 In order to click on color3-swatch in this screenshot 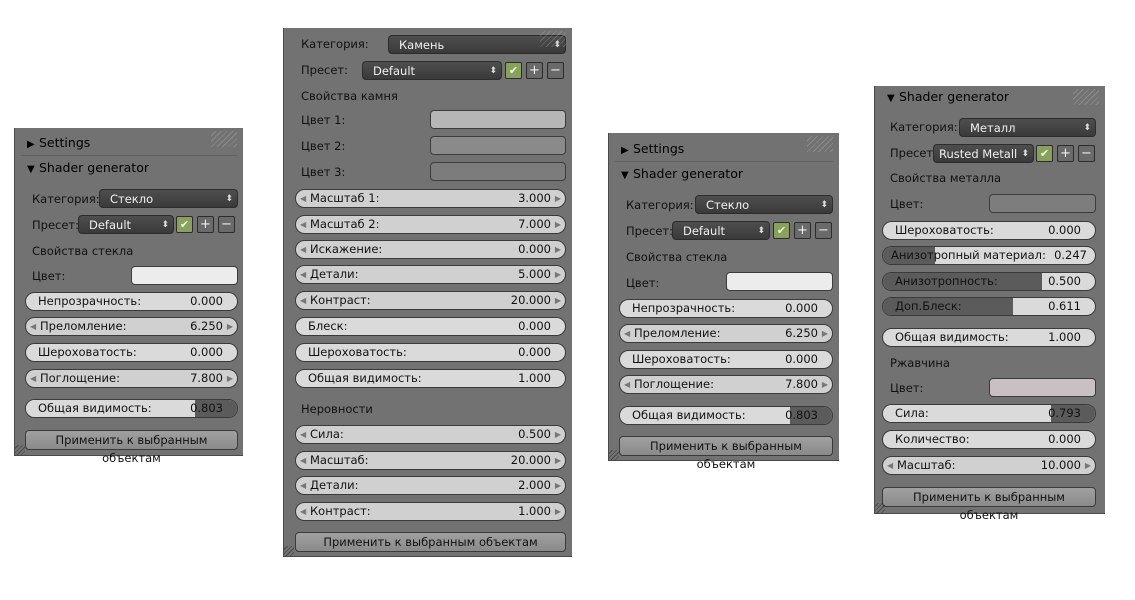, I will do `click(498, 171)`.